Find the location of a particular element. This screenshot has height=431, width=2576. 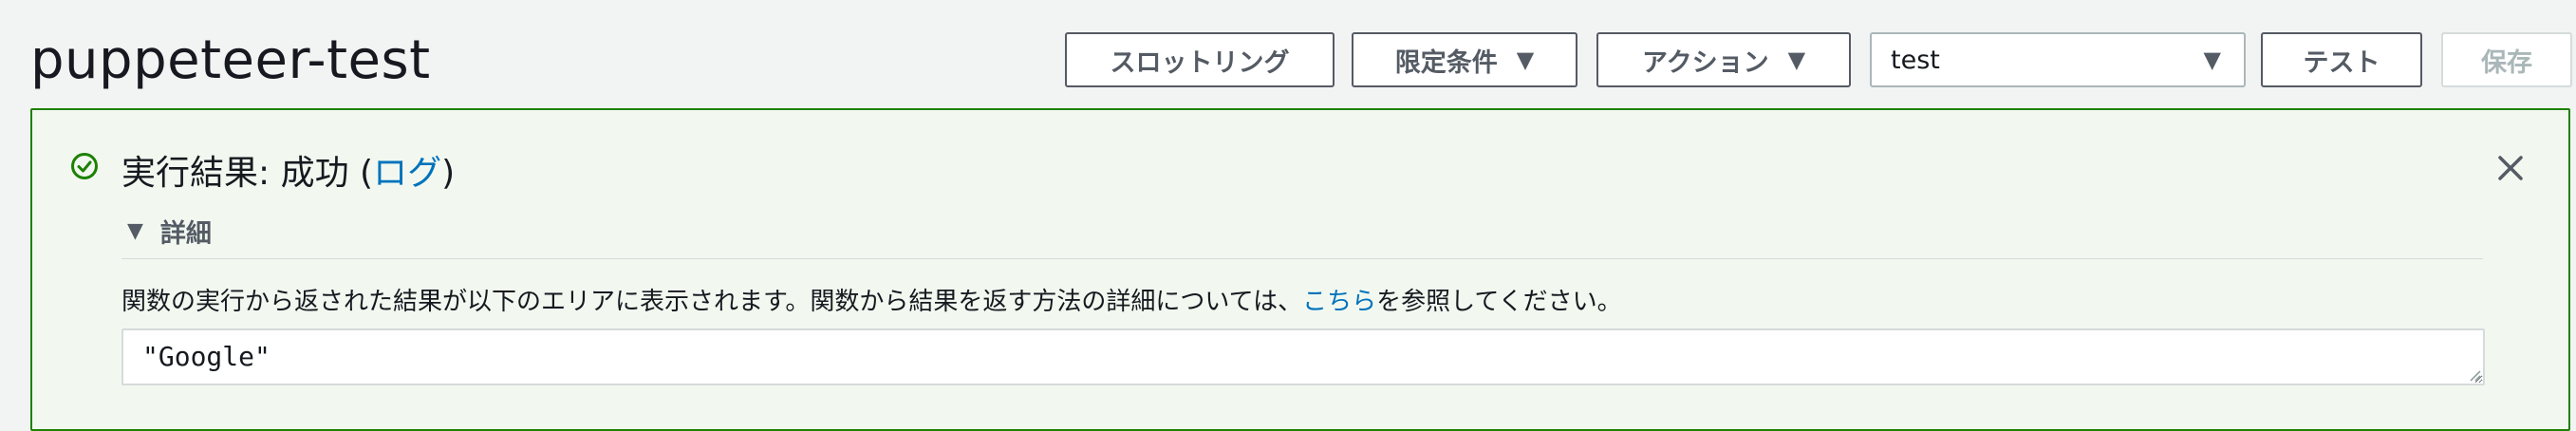

triangle-down-icon: ▼ is located at coordinates (135, 231).